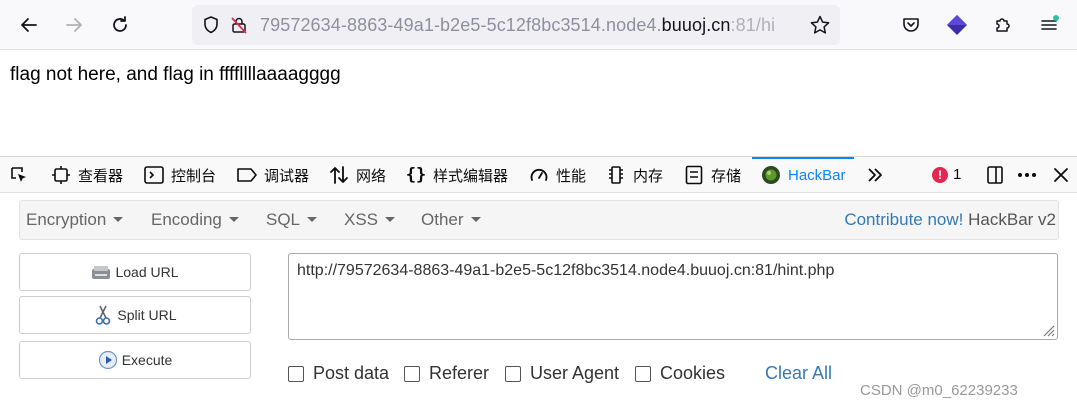 This screenshot has width=1077, height=408. I want to click on error-icon: !, so click(940, 174).